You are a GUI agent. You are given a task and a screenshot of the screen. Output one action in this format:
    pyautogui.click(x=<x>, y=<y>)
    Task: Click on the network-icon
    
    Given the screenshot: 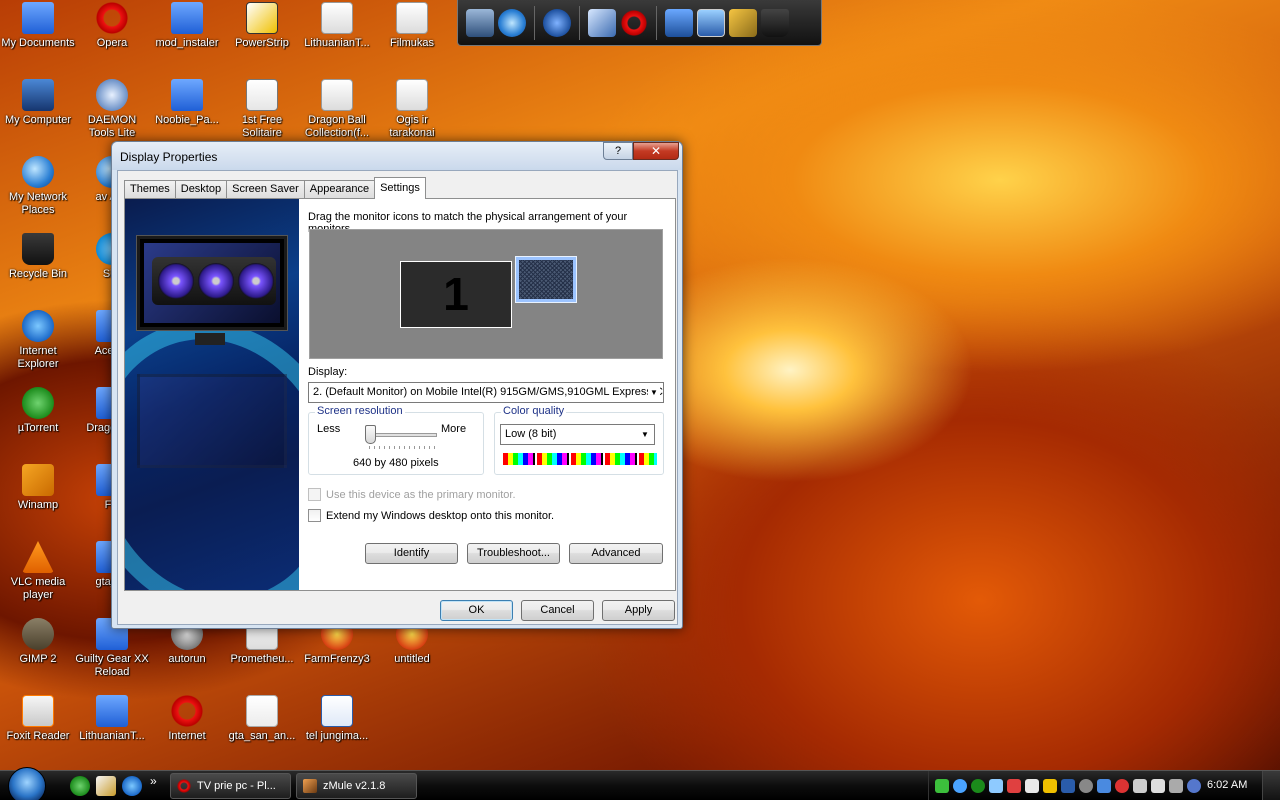 What is the action you would take?
    pyautogui.click(x=996, y=786)
    